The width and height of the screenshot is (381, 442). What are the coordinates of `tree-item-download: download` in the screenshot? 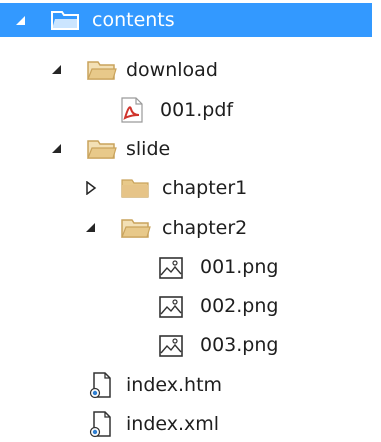 It's located at (190, 70).